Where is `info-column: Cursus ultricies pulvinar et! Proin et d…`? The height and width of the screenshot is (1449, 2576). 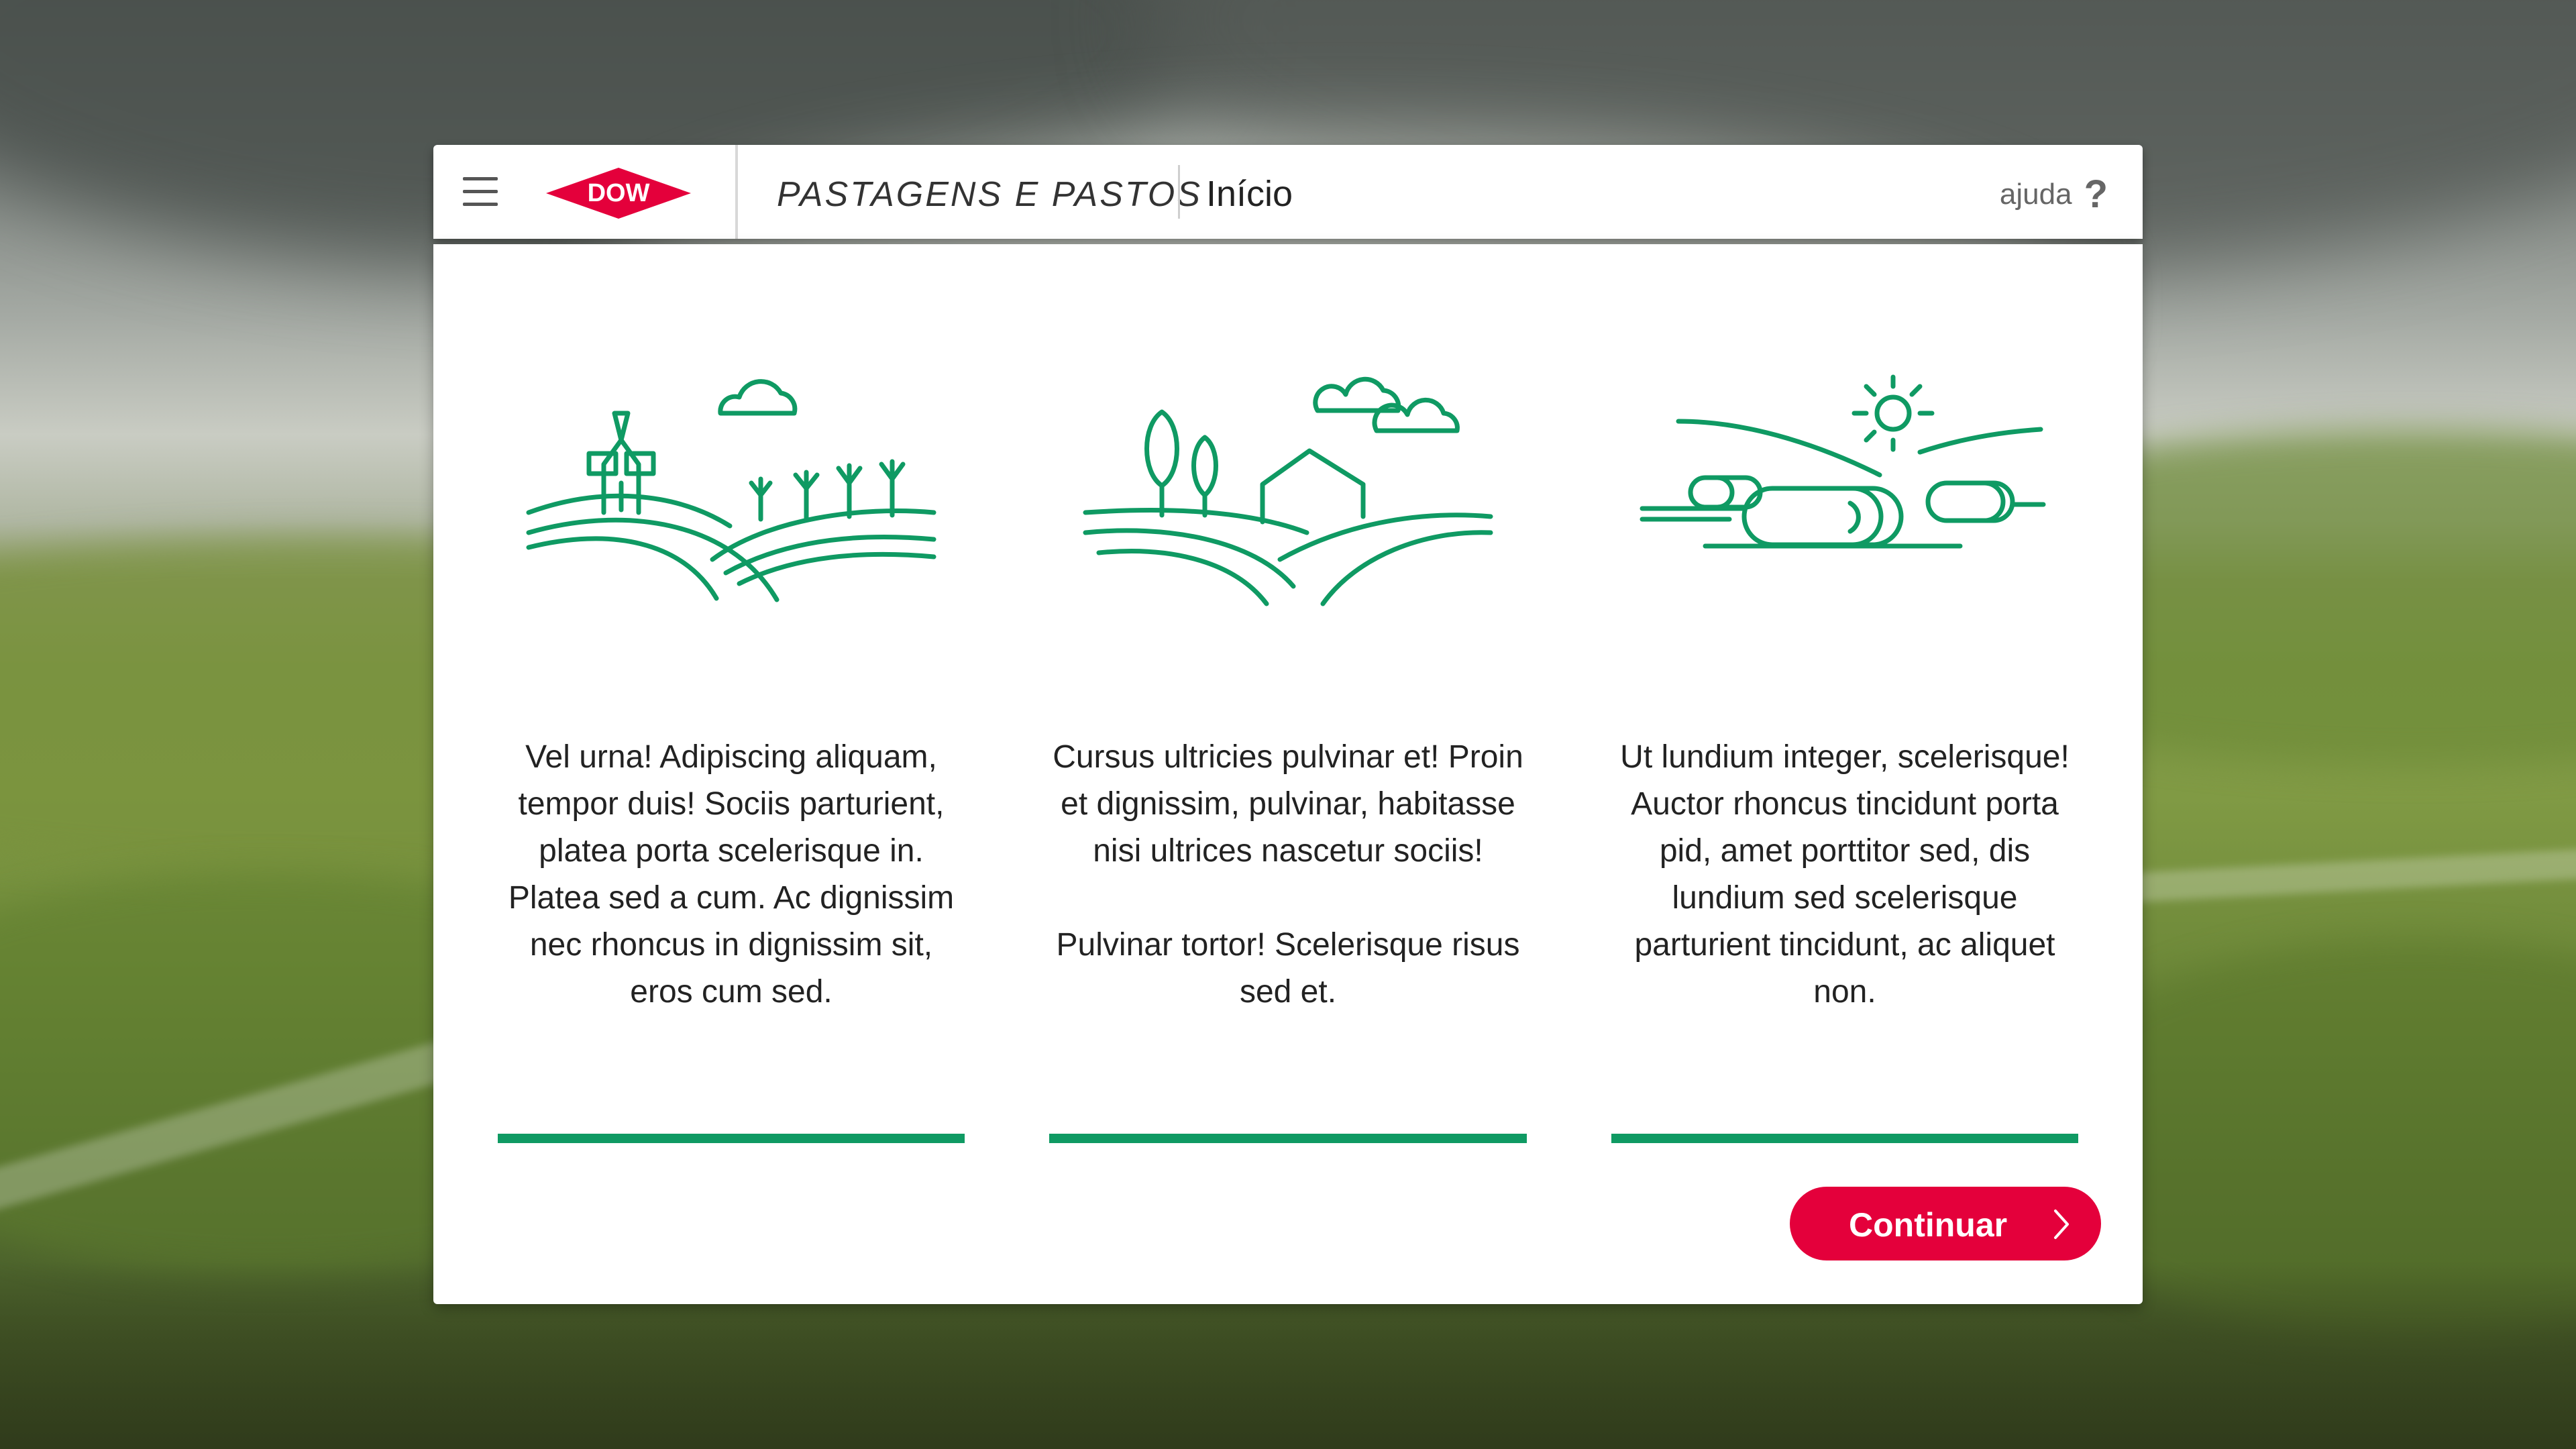
info-column: Cursus ultricies pulvinar et! Proin et d… is located at coordinates (1288, 680).